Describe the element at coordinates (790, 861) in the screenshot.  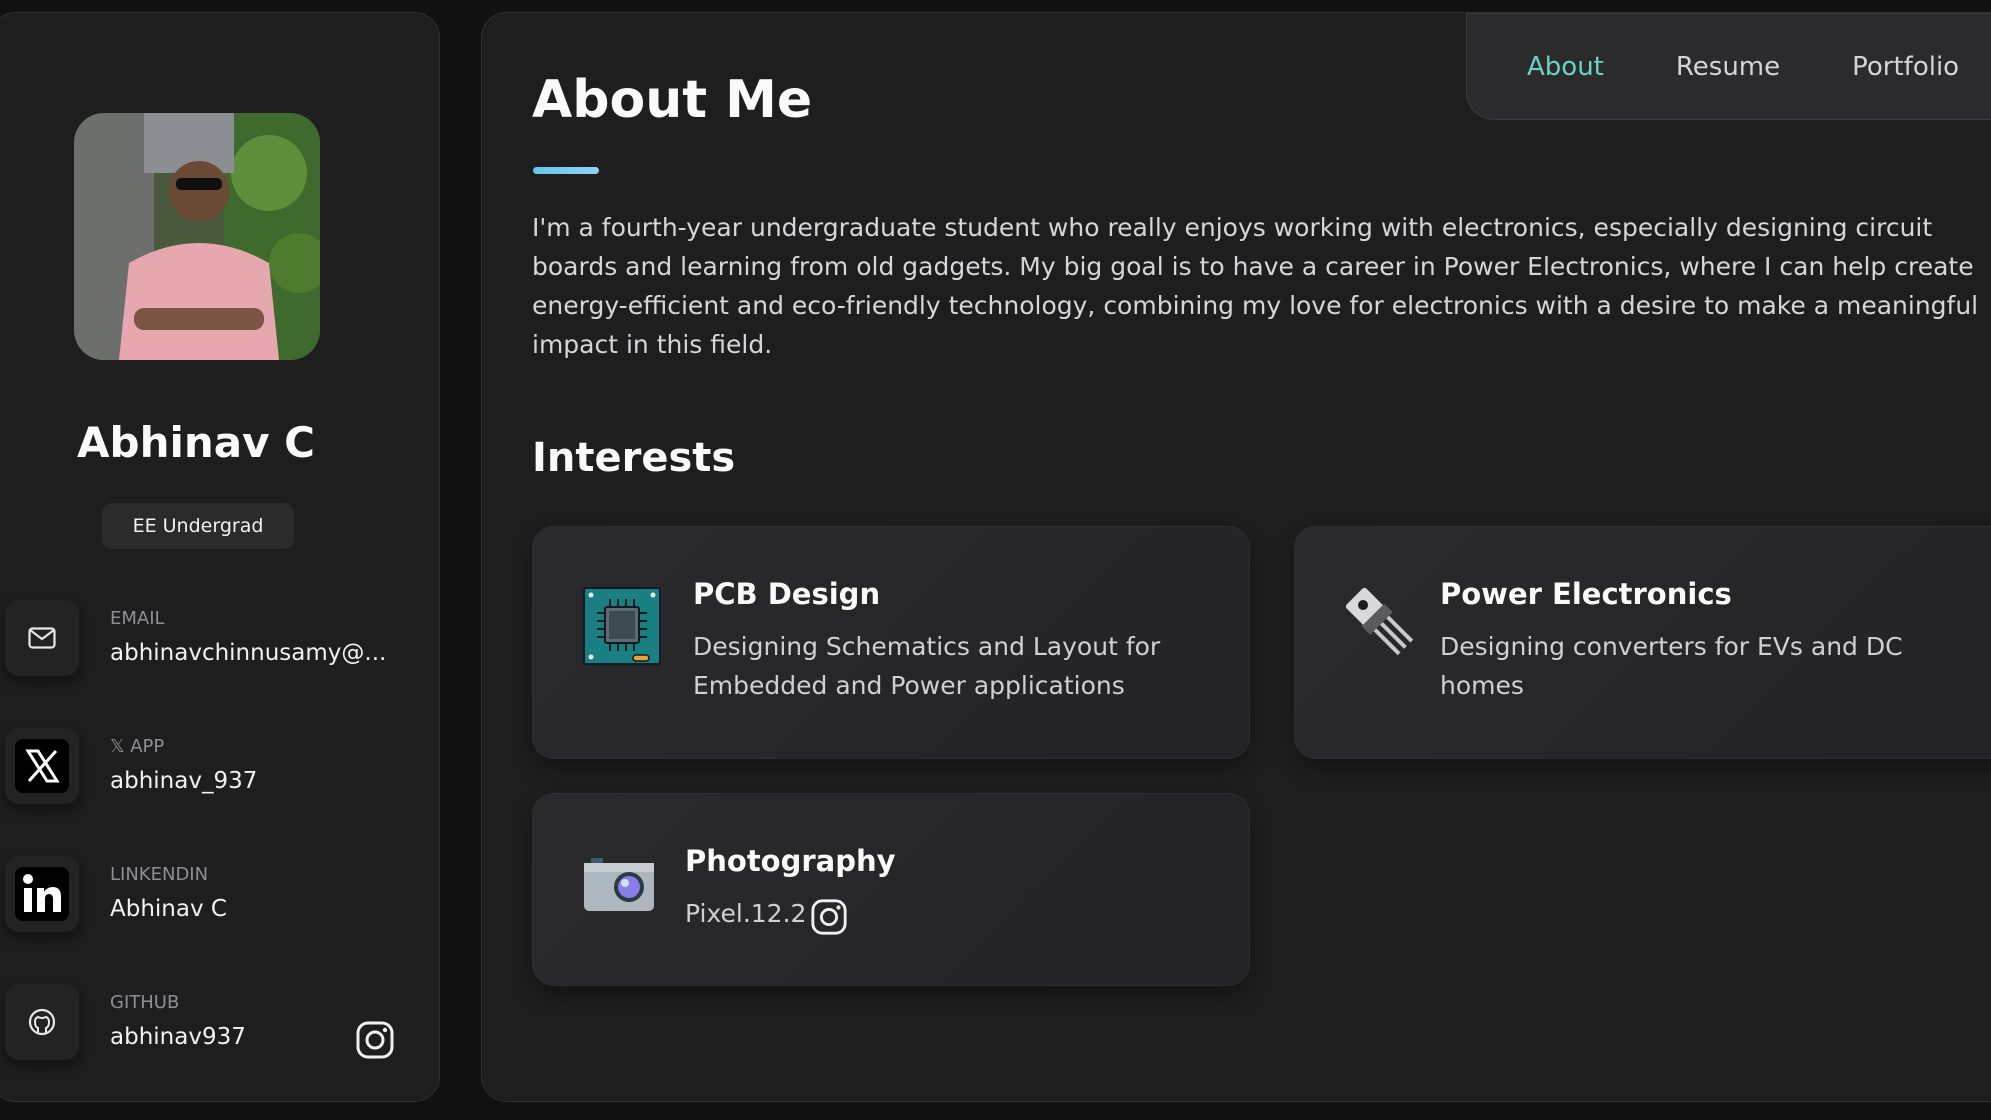
I see `interest-title: Photography` at that location.